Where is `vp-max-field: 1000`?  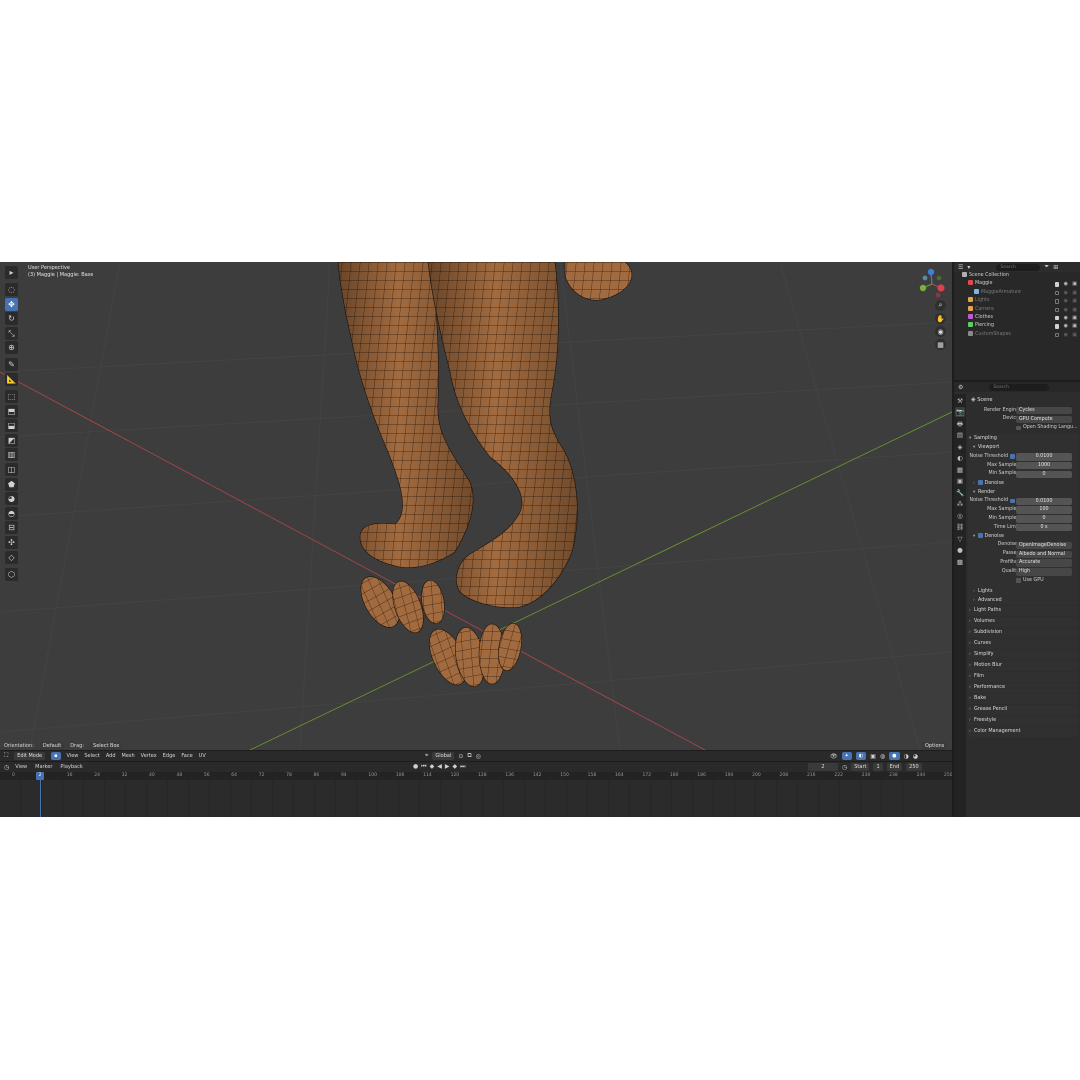
vp-max-field: 1000 is located at coordinates (1044, 465).